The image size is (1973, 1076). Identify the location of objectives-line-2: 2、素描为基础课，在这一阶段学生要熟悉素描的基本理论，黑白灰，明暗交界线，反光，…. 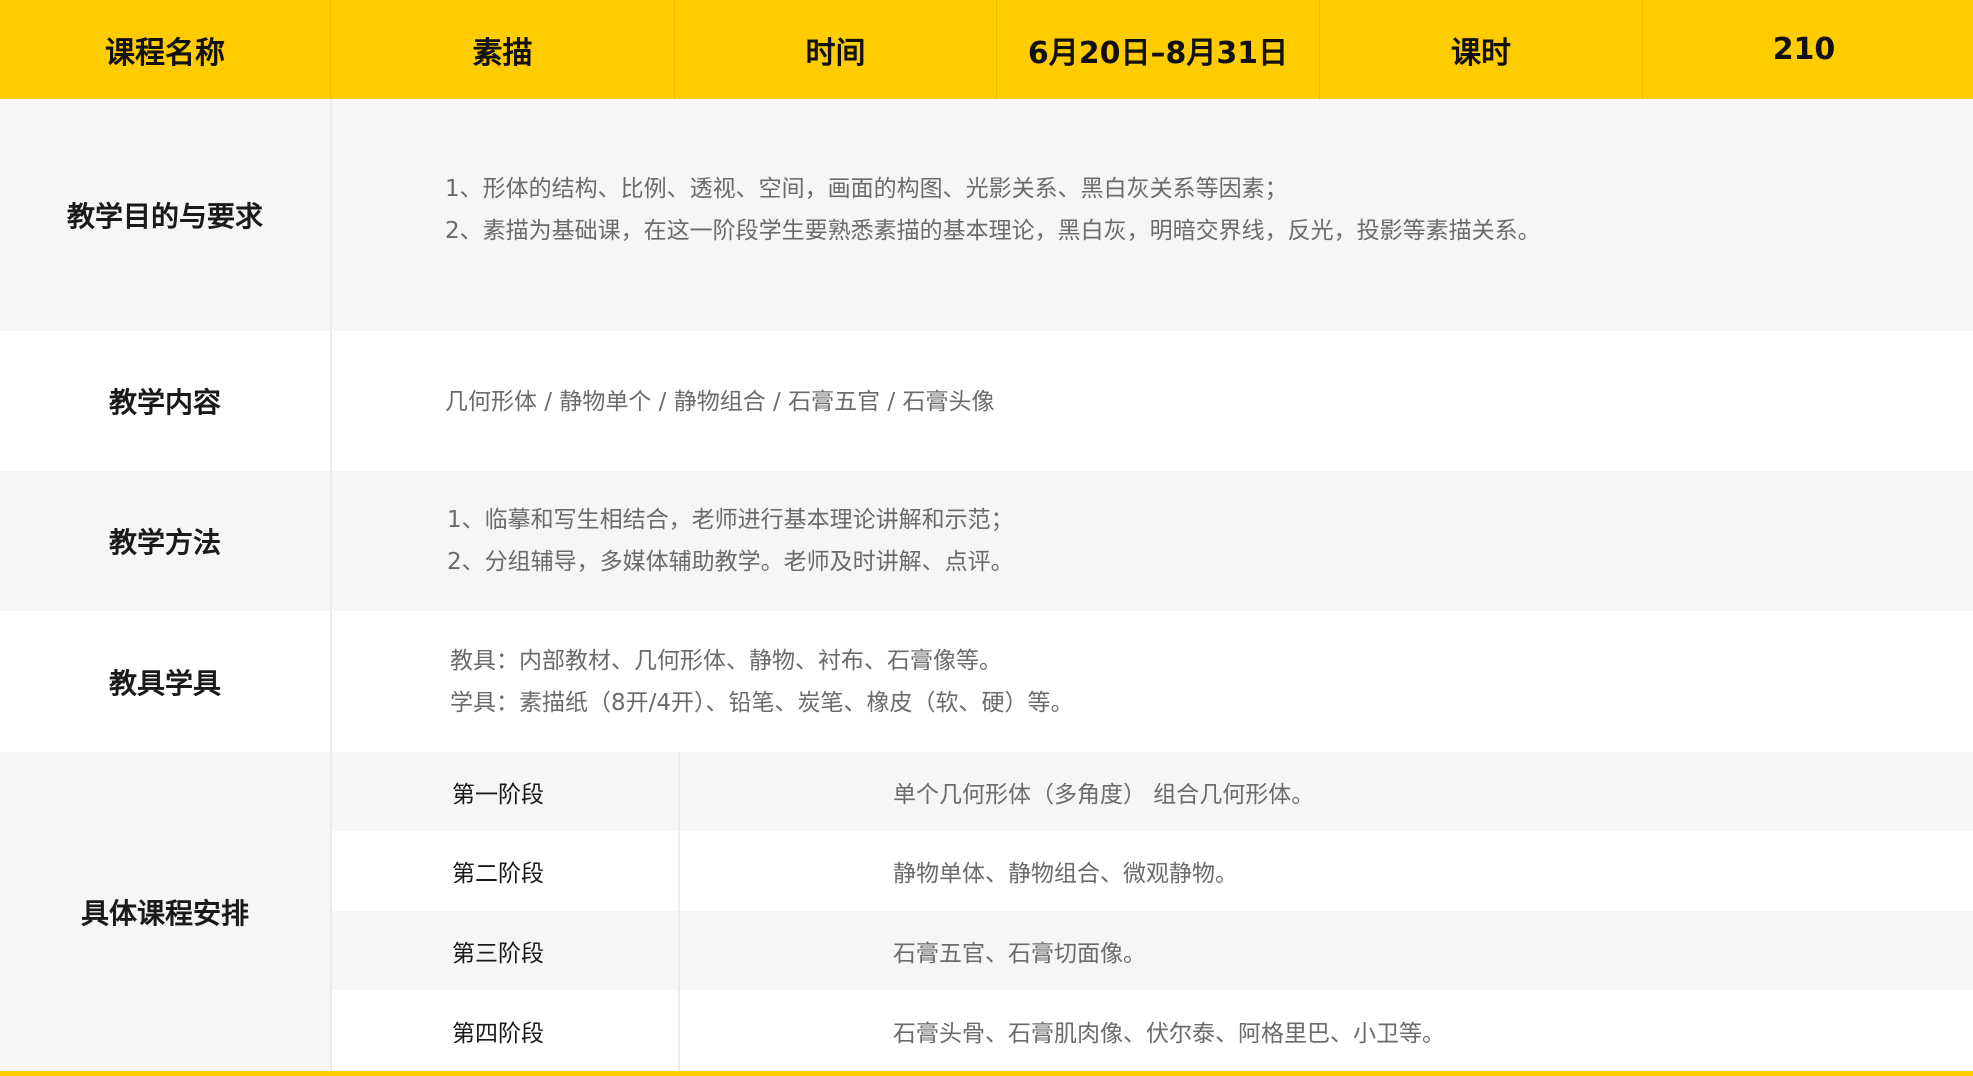
(993, 231).